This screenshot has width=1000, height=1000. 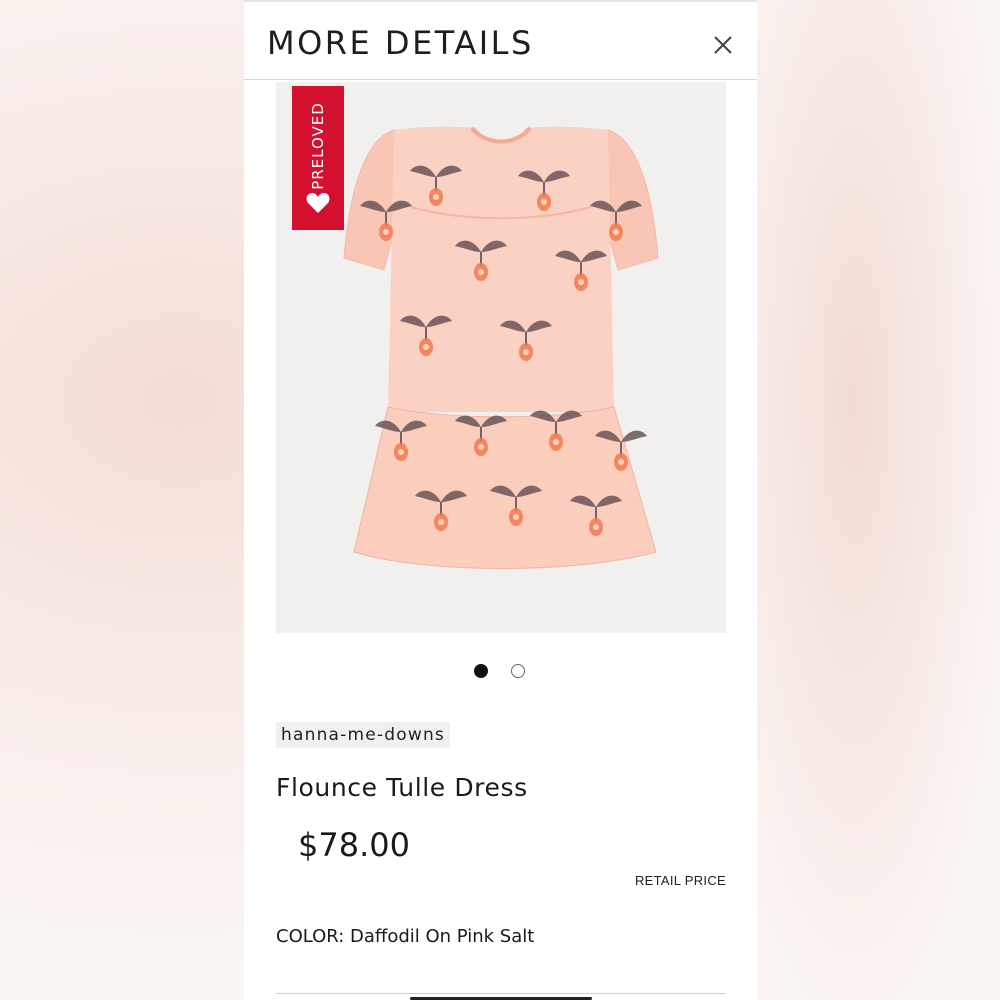 I want to click on brand-tag: hanna-me-downs, so click(x=363, y=735).